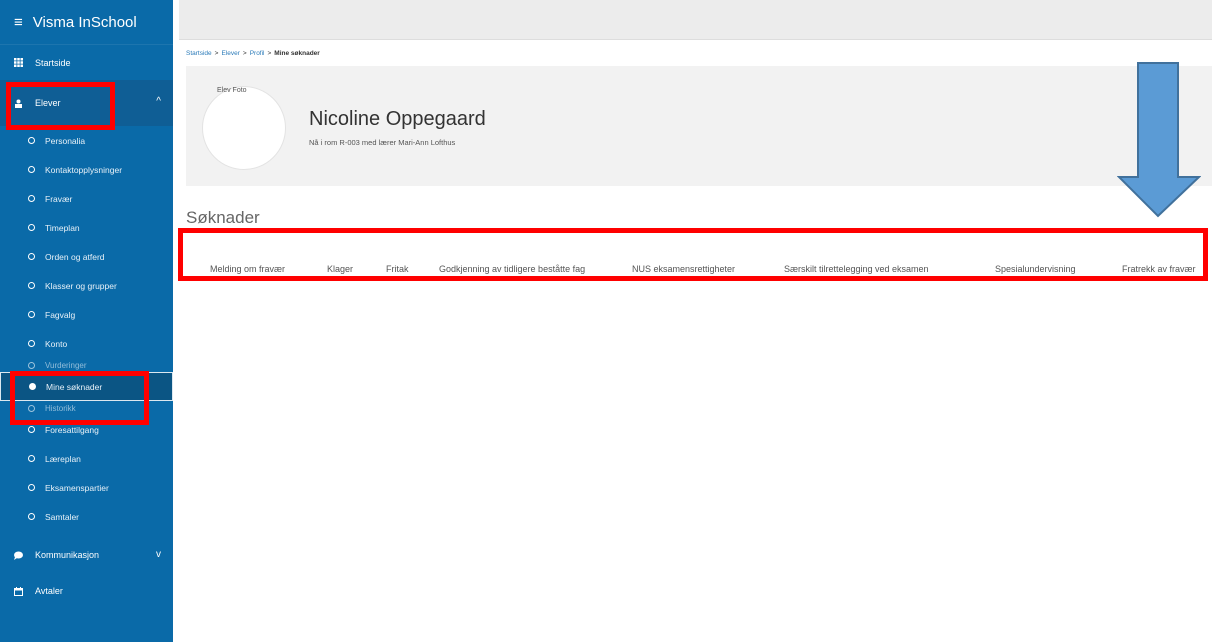  Describe the element at coordinates (397, 269) in the screenshot. I see `tab-fritak: Fritak` at that location.